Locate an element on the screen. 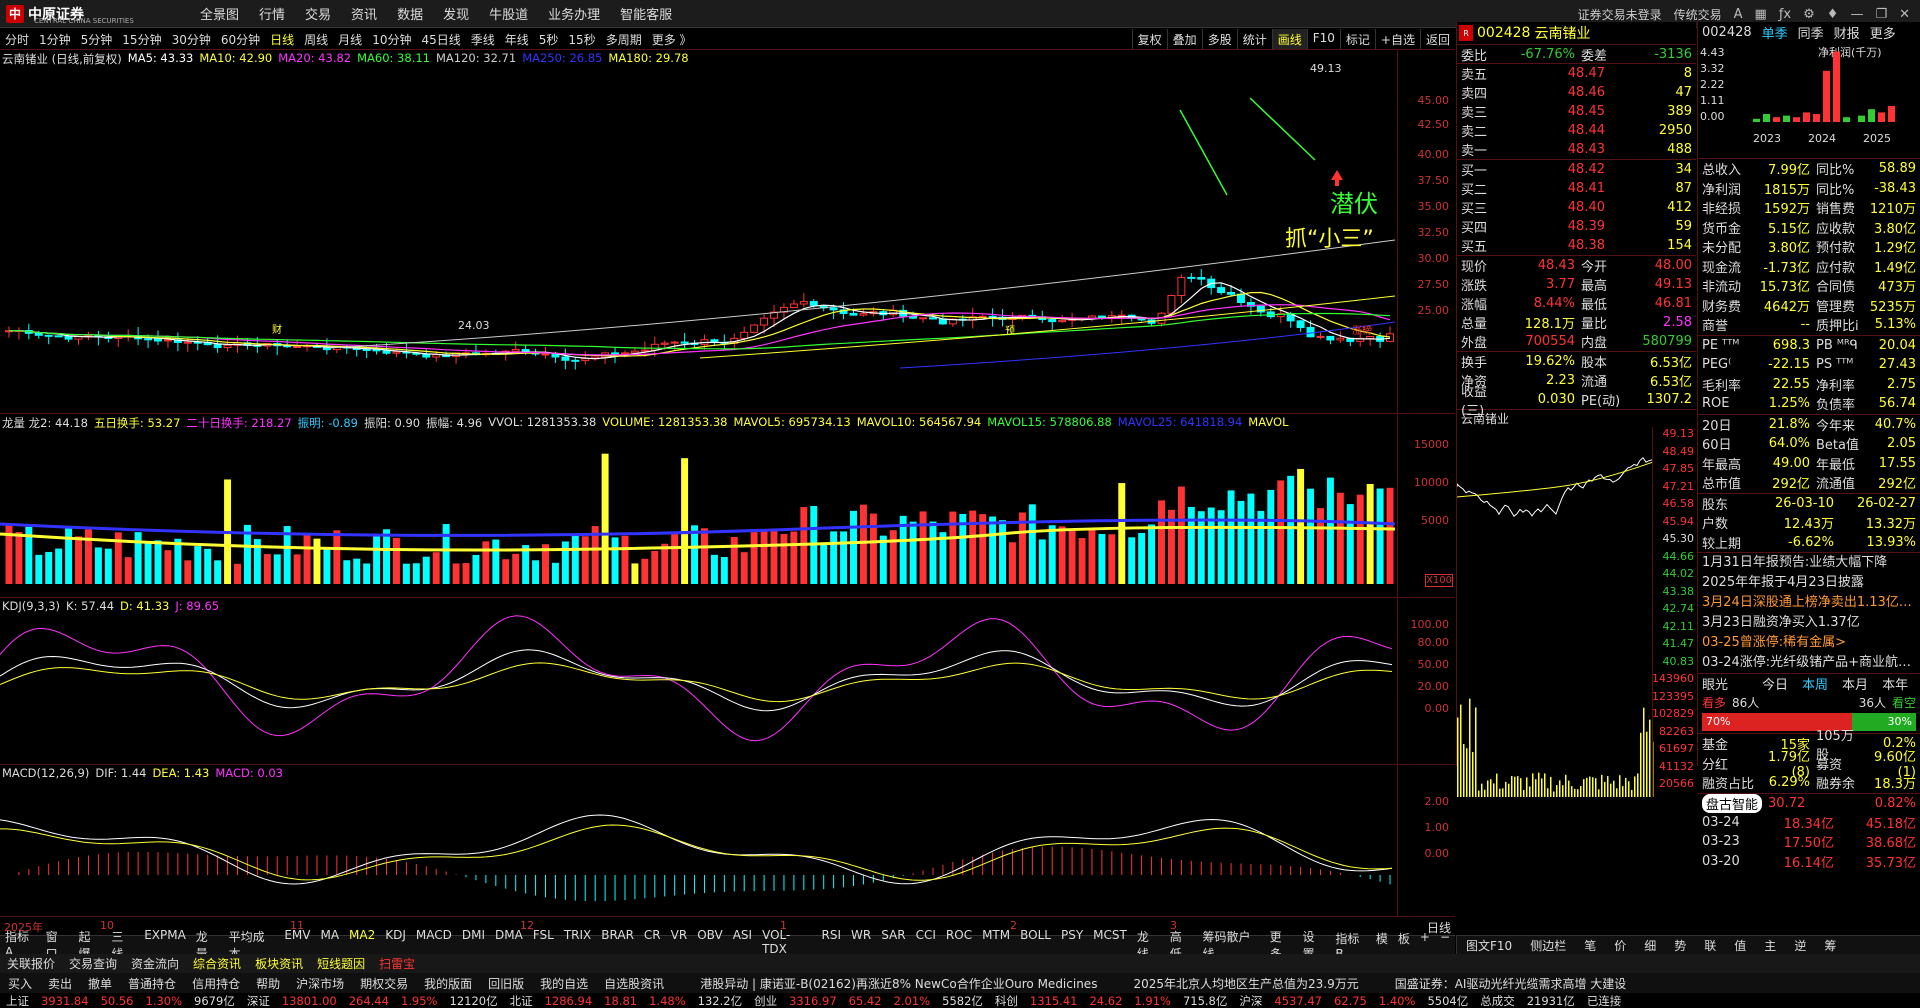 Image resolution: width=1920 pixels, height=1008 pixels. news-item: 2025年年报于4月23日披露 is located at coordinates (1809, 583).